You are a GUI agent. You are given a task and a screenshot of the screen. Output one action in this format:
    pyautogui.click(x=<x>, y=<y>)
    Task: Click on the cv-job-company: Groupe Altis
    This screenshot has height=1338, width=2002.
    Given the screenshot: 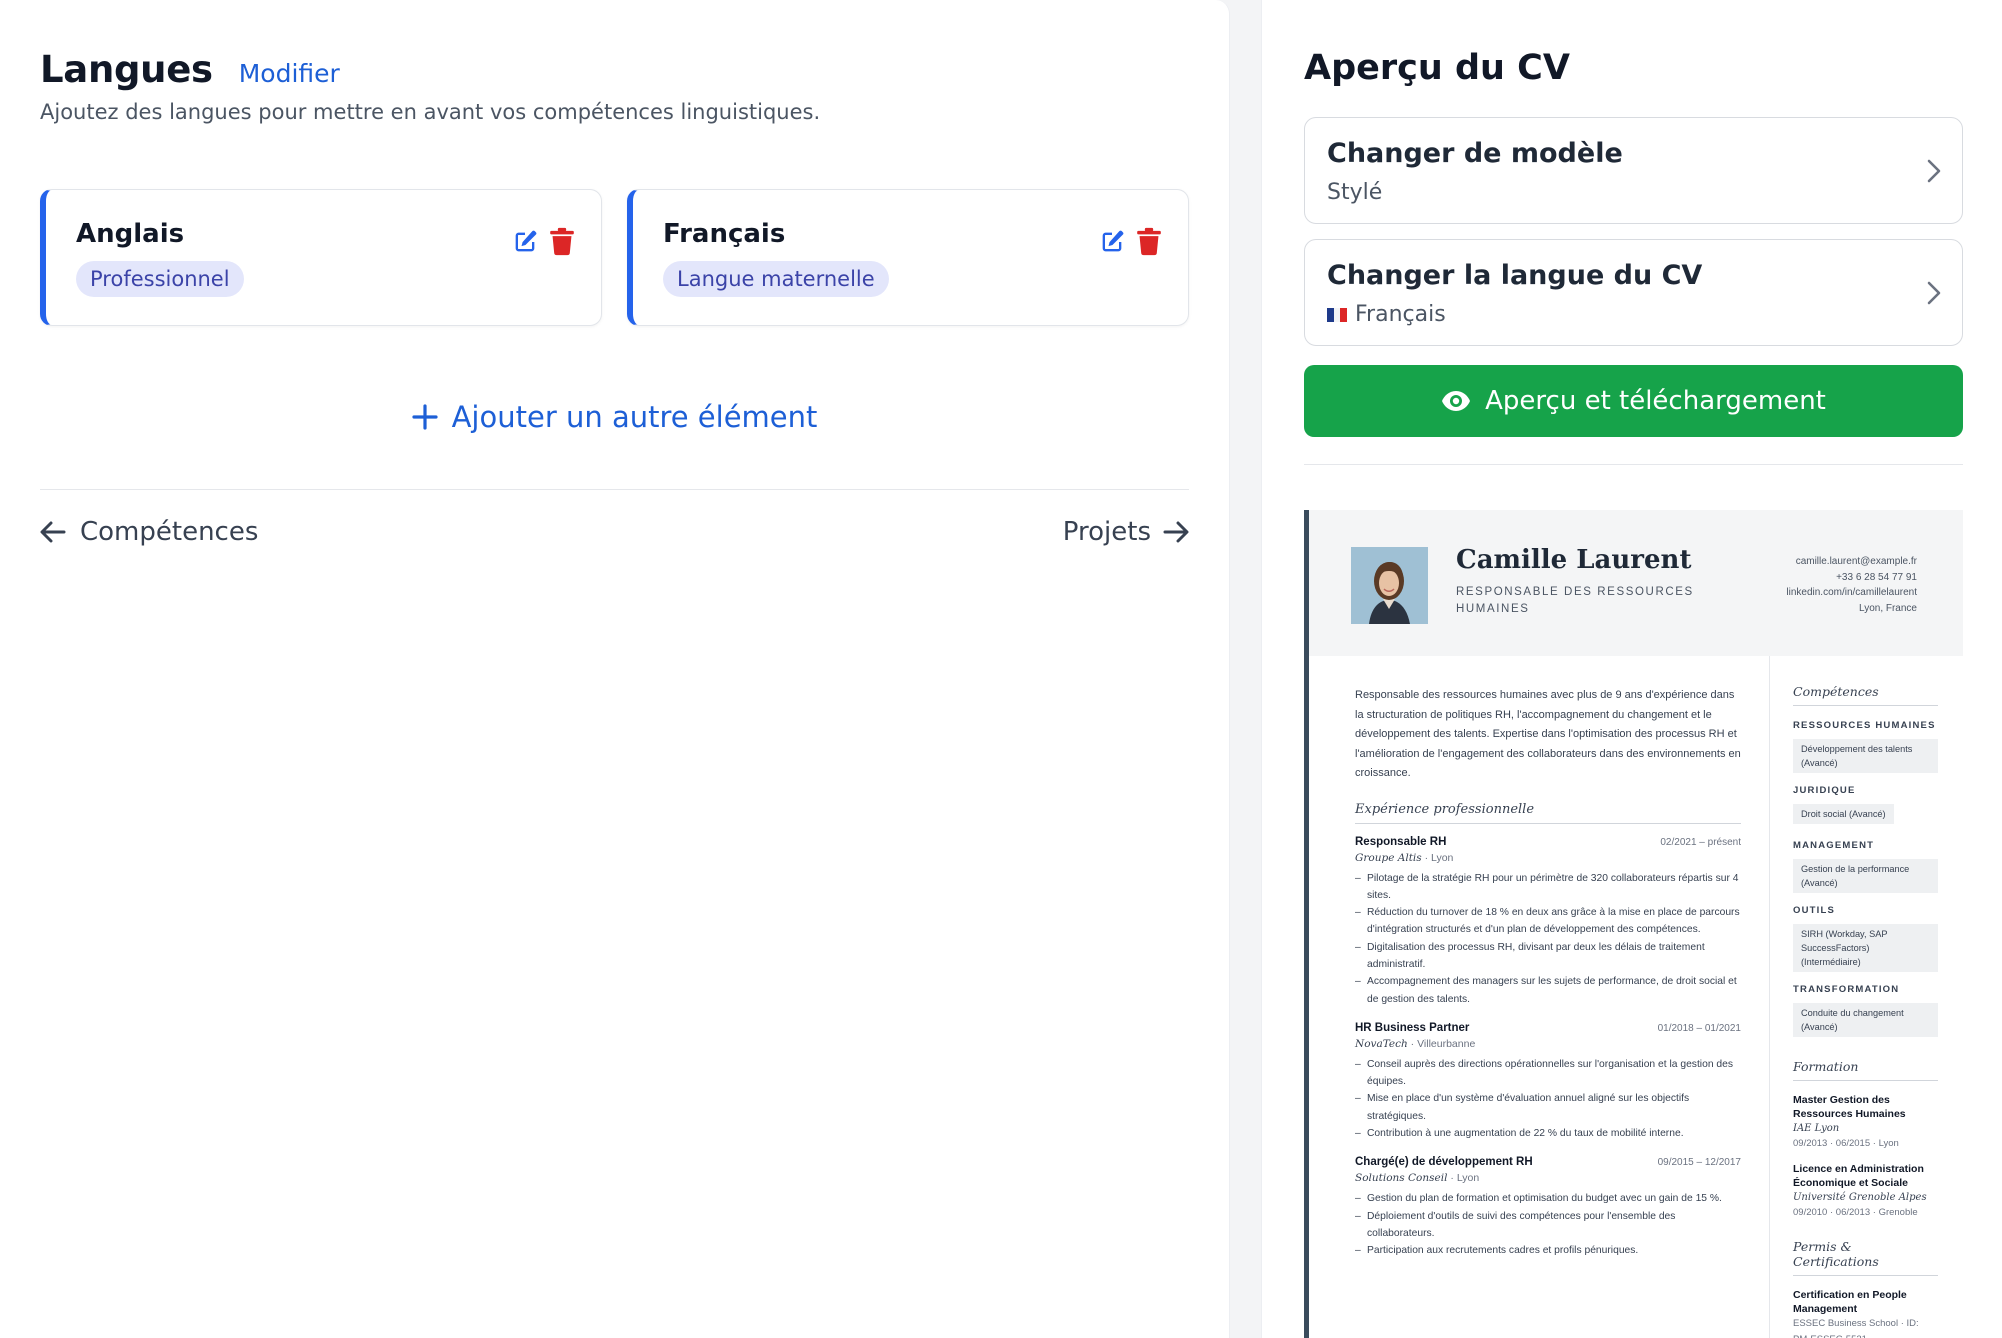 What is the action you would take?
    pyautogui.click(x=1388, y=857)
    